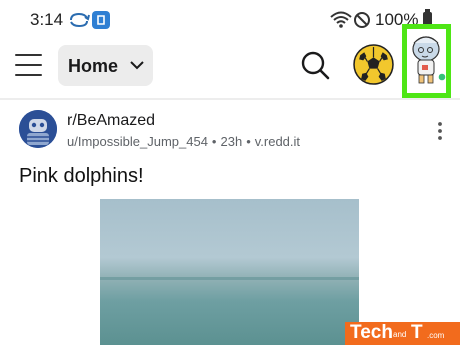  I want to click on menu-icon, so click(28, 65).